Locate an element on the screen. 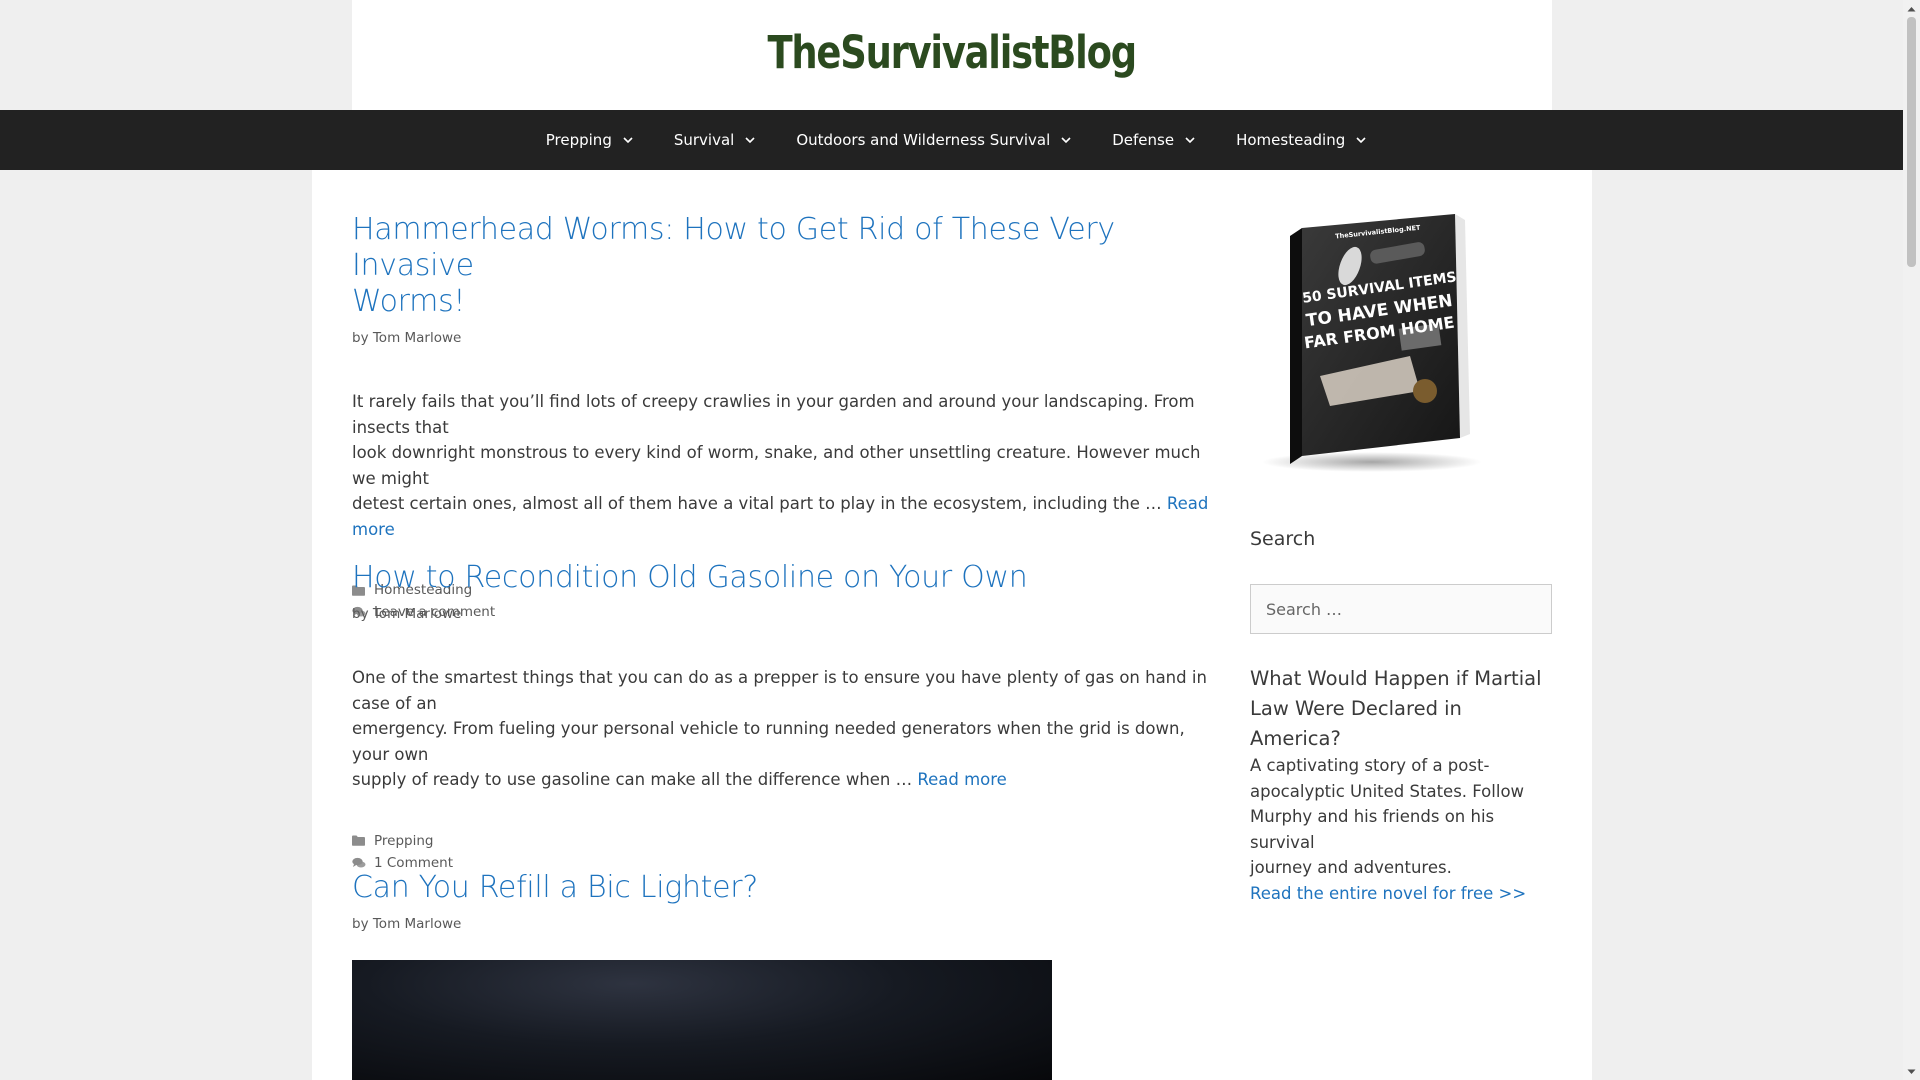 This screenshot has height=1080, width=1920. nav-item-label: Prepping is located at coordinates (578, 140).